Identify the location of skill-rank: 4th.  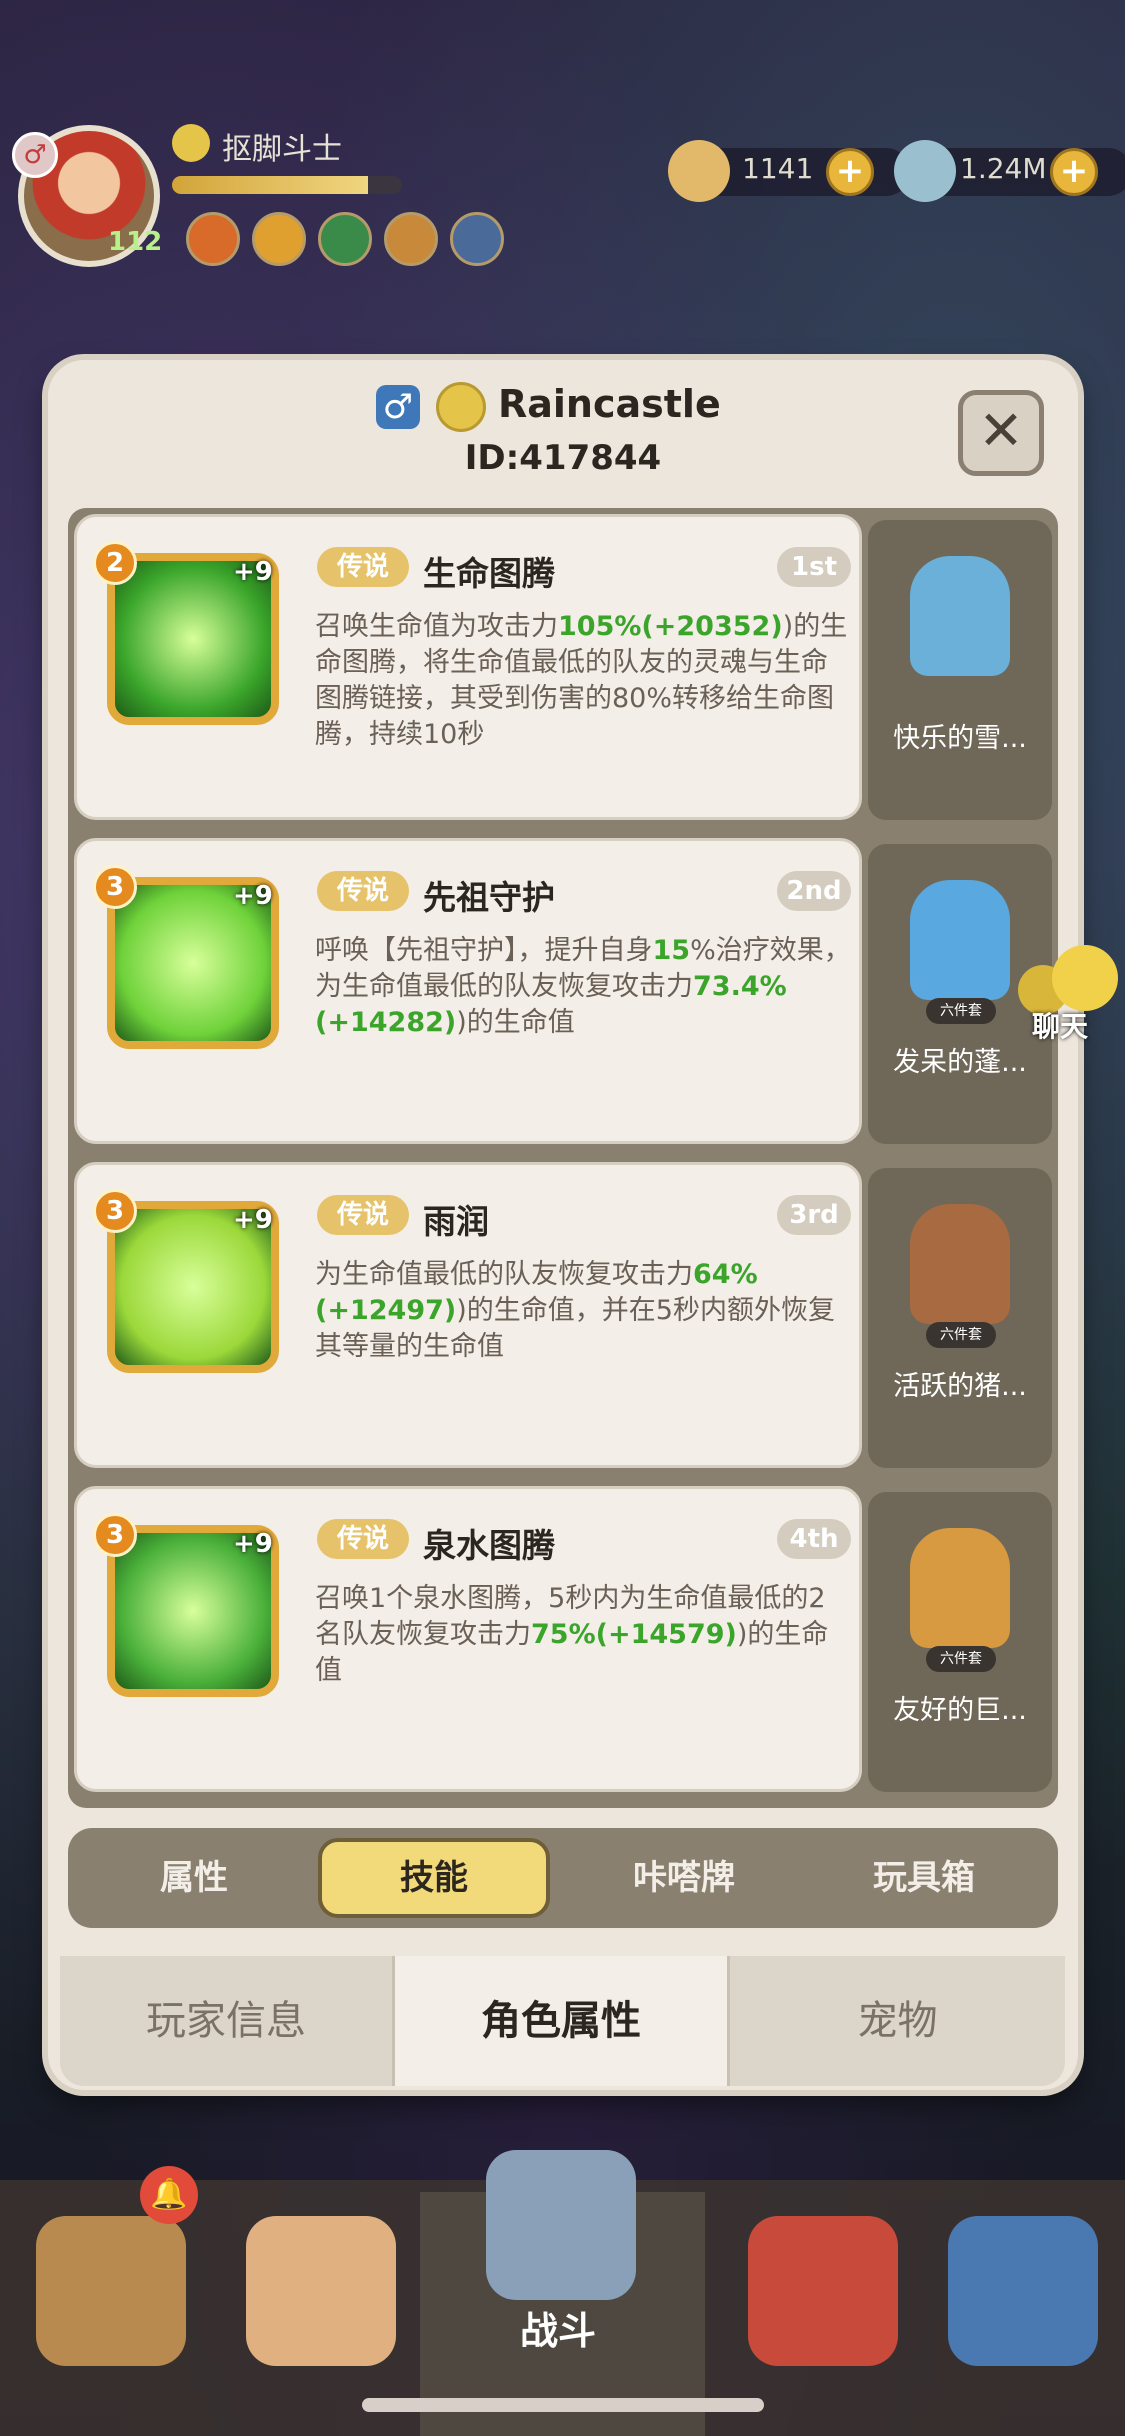
(814, 1539).